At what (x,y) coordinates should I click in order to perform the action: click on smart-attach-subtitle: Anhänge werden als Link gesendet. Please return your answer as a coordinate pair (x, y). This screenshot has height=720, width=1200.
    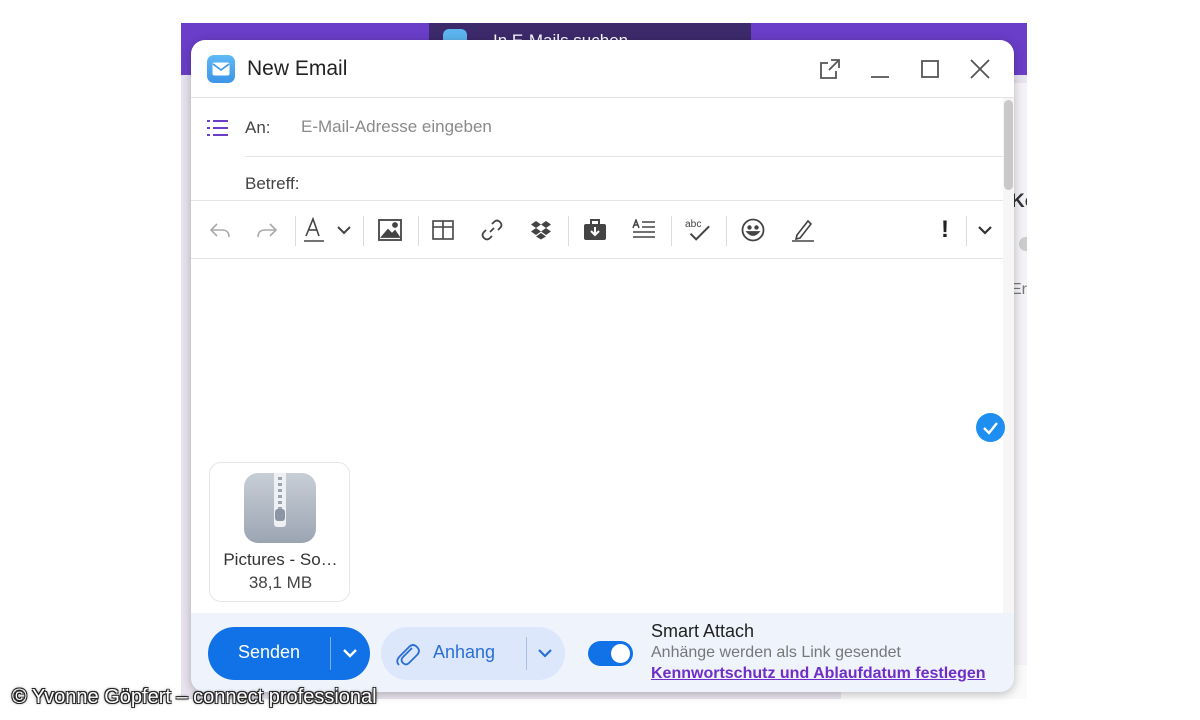
    Looking at the image, I should click on (776, 652).